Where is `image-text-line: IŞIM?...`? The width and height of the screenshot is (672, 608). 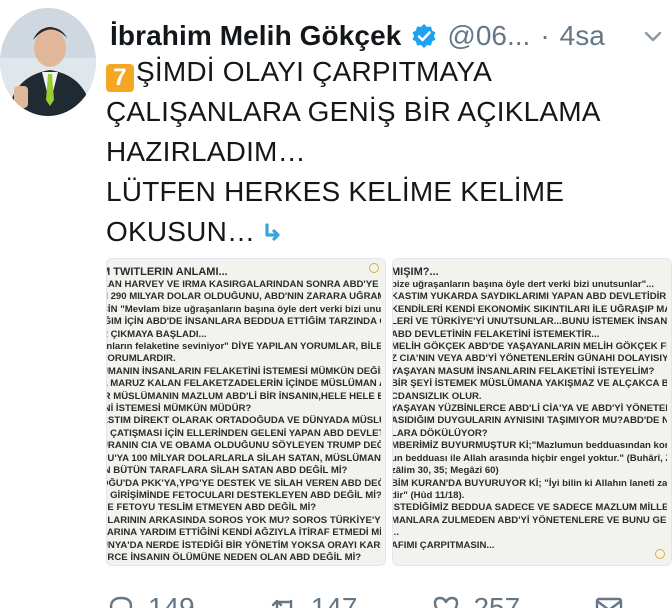 image-text-line: IŞIM?... is located at coordinates (244, 564).